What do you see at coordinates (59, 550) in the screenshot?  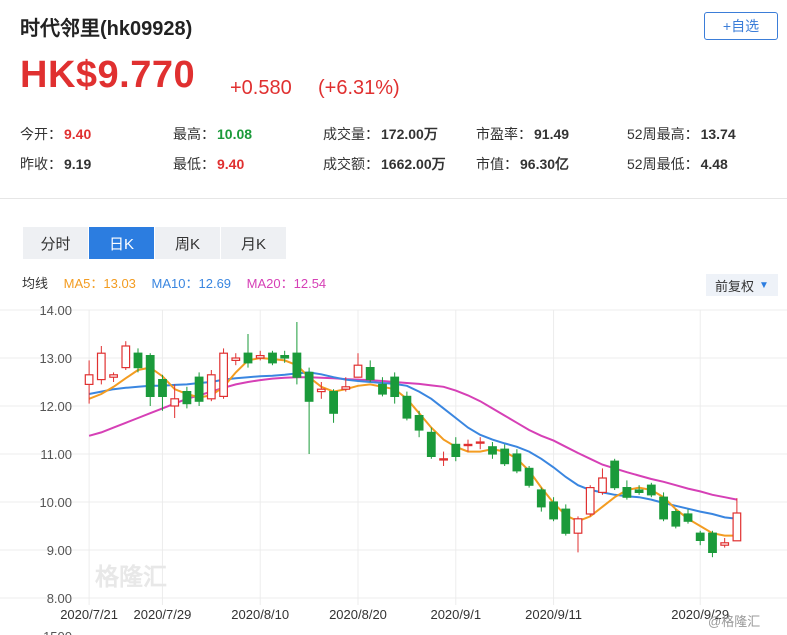 I see `y-tick-label: 9.00` at bounding box center [59, 550].